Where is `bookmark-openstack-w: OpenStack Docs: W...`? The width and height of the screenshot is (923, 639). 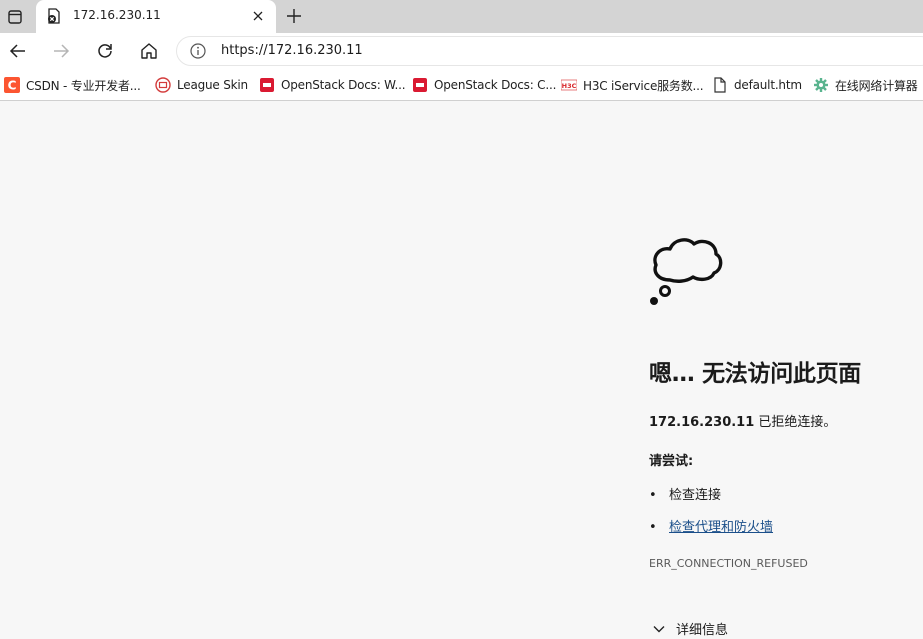 bookmark-openstack-w: OpenStack Docs: W... is located at coordinates (332, 85).